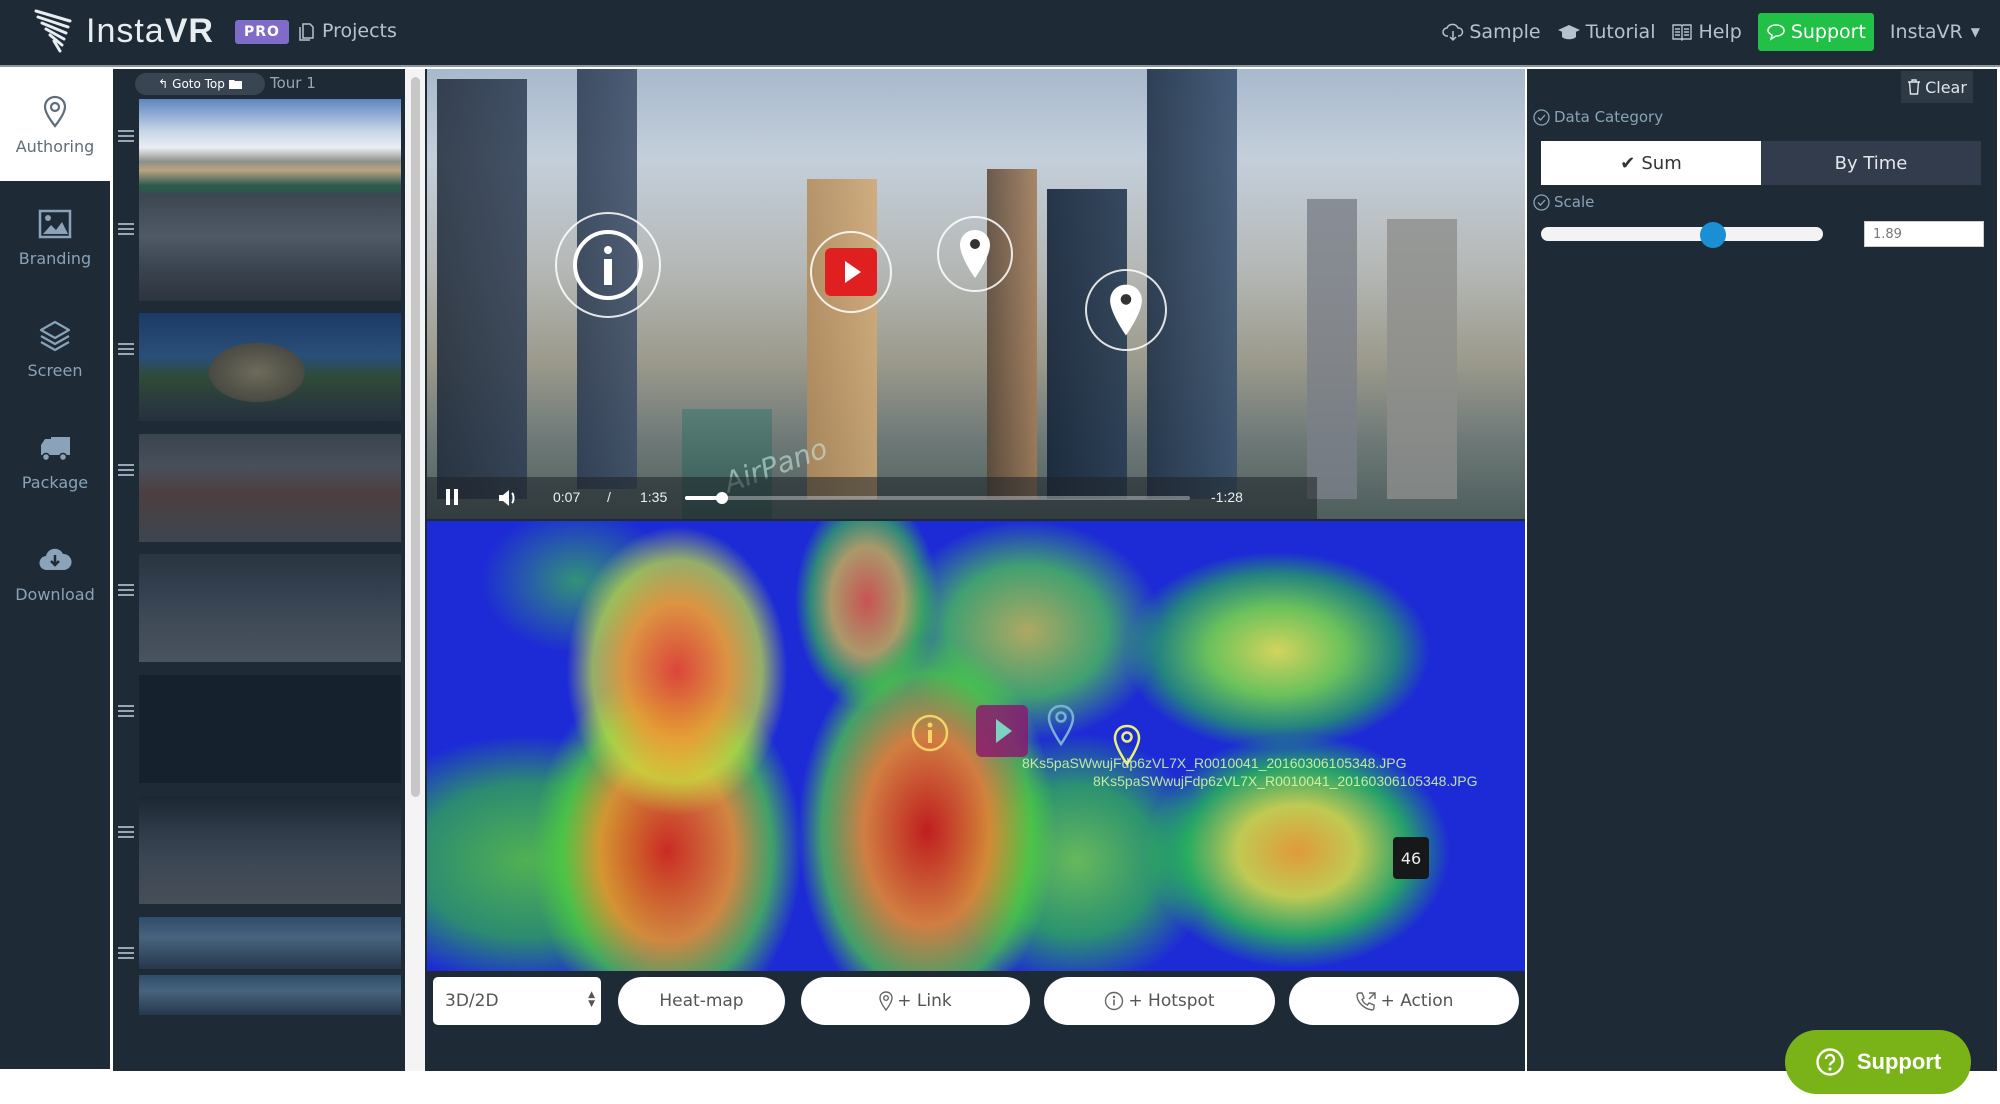  Describe the element at coordinates (1713, 235) in the screenshot. I see `scale-slider-handle` at that location.